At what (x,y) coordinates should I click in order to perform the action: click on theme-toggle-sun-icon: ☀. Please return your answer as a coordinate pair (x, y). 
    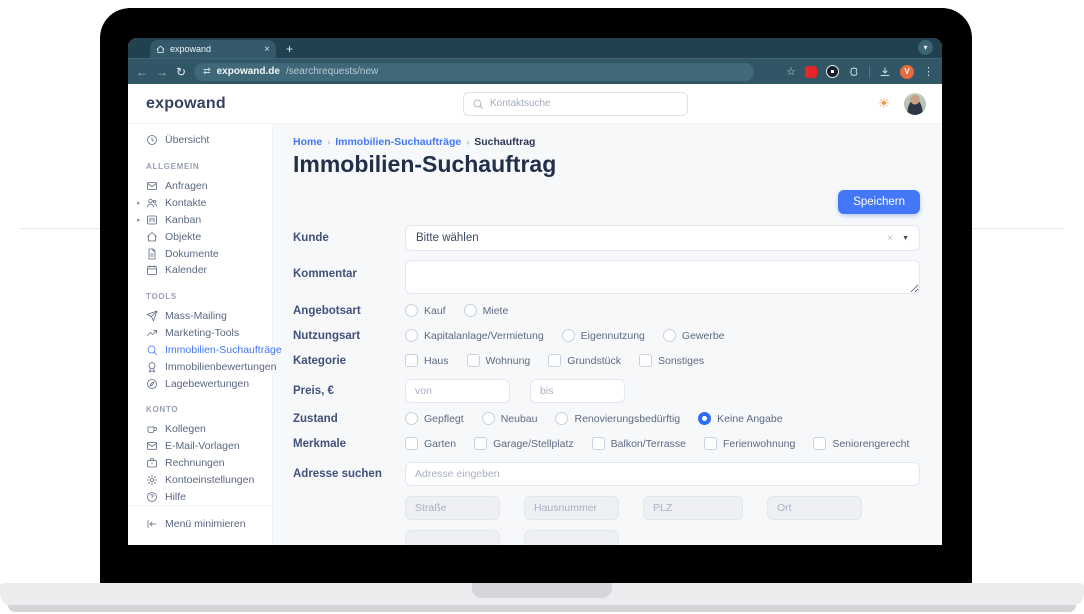
    Looking at the image, I should click on (883, 103).